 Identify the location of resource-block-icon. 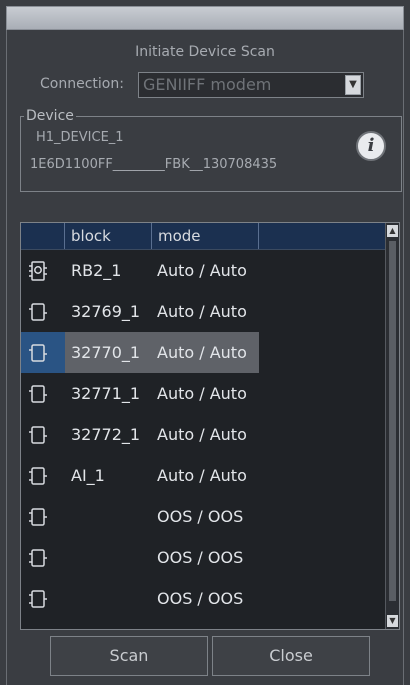
(38, 271).